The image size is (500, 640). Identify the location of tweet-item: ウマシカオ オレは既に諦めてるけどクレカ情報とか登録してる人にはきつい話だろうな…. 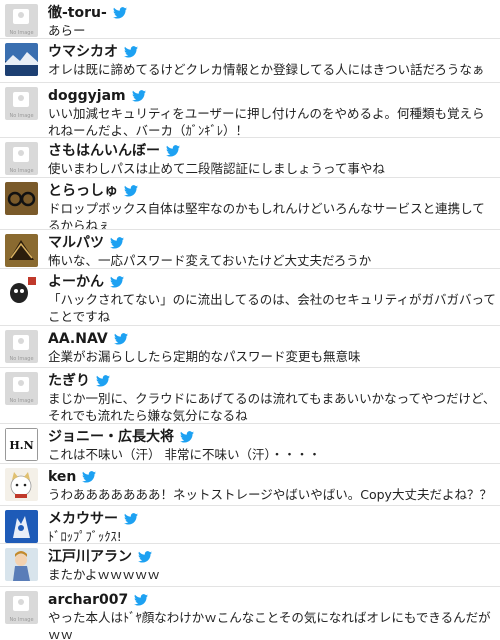
(250, 61).